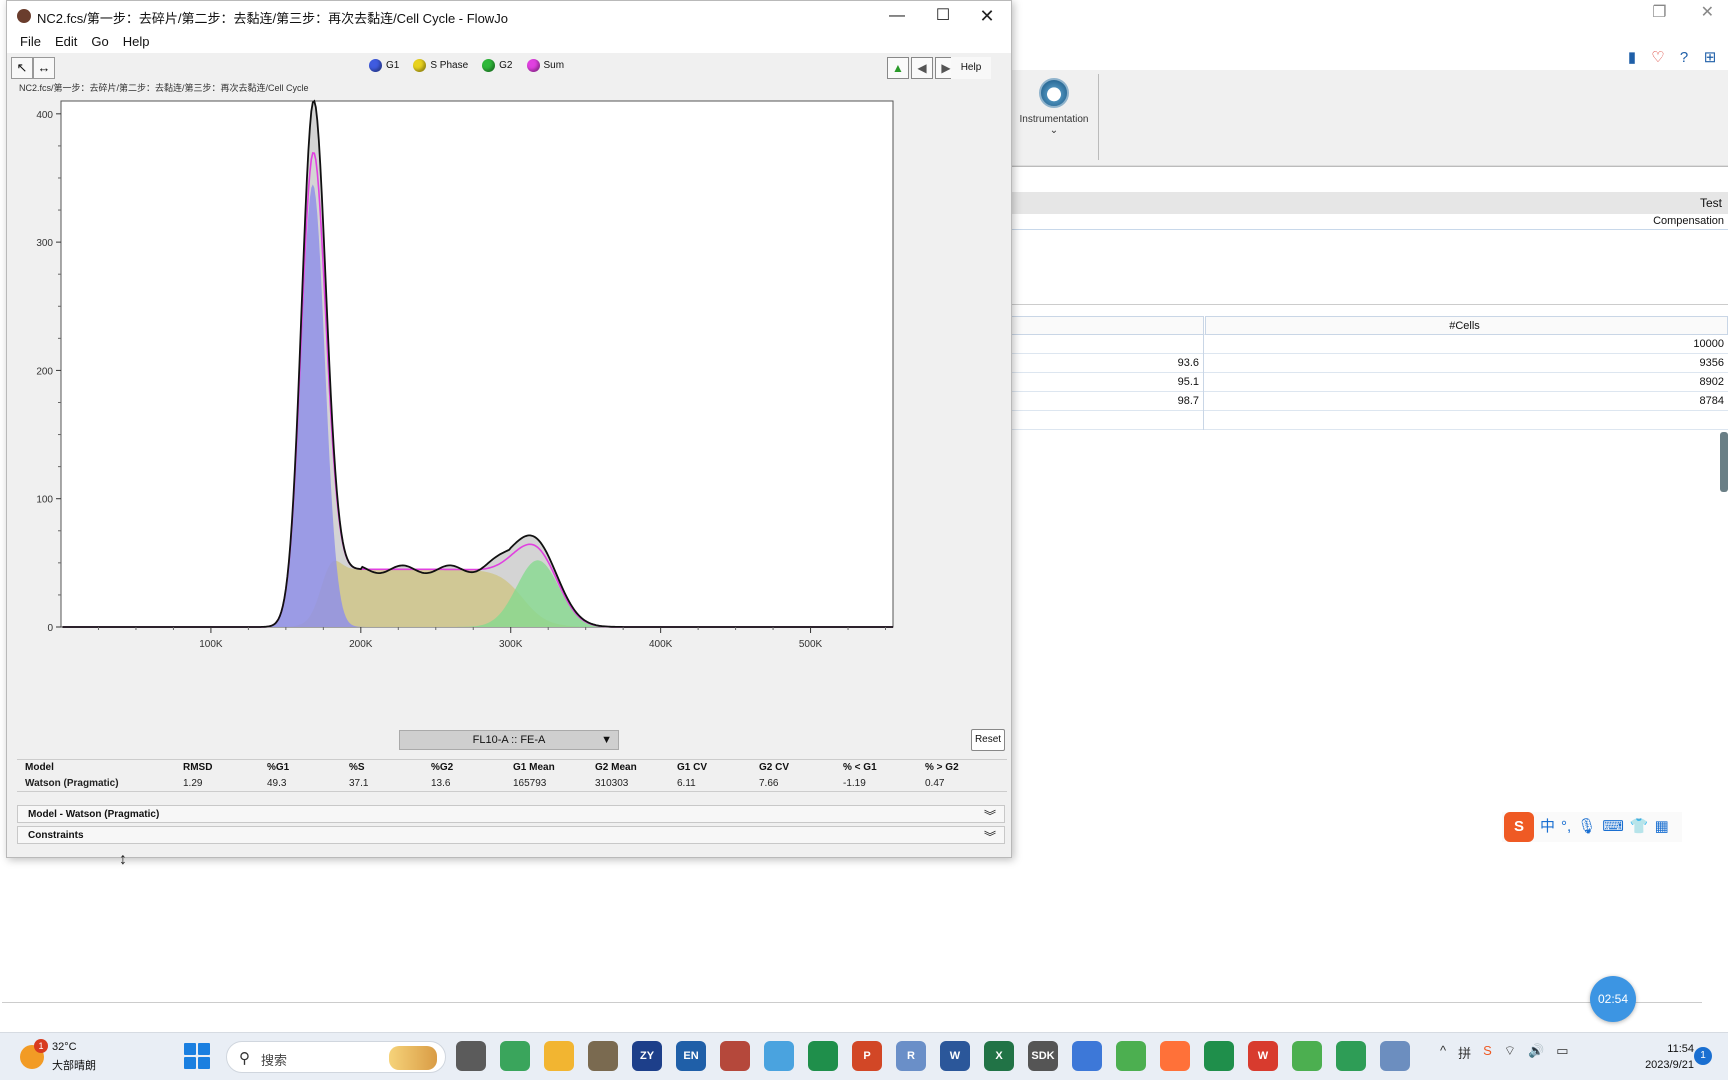 This screenshot has height=1080, width=1728. Describe the element at coordinates (136, 42) in the screenshot. I see `menu-help: Help` at that location.